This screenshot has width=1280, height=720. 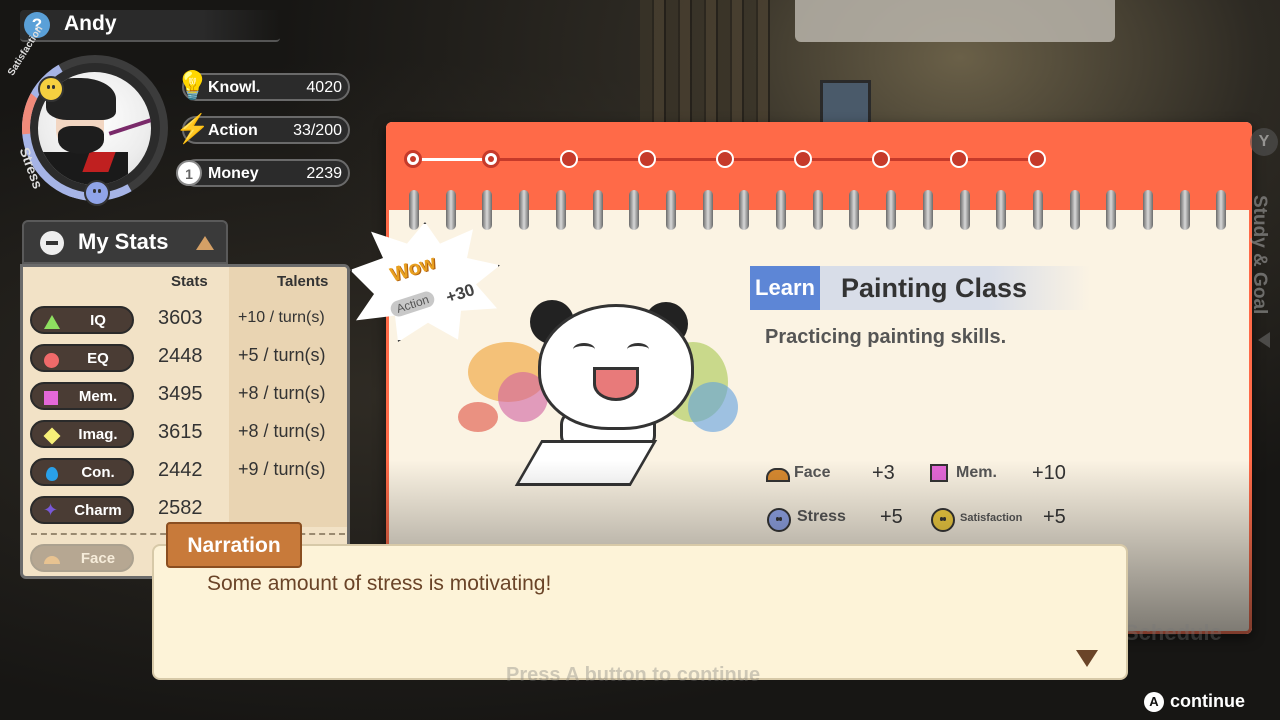 I want to click on activity-header: Learn Painting Class, so click(x=920, y=288).